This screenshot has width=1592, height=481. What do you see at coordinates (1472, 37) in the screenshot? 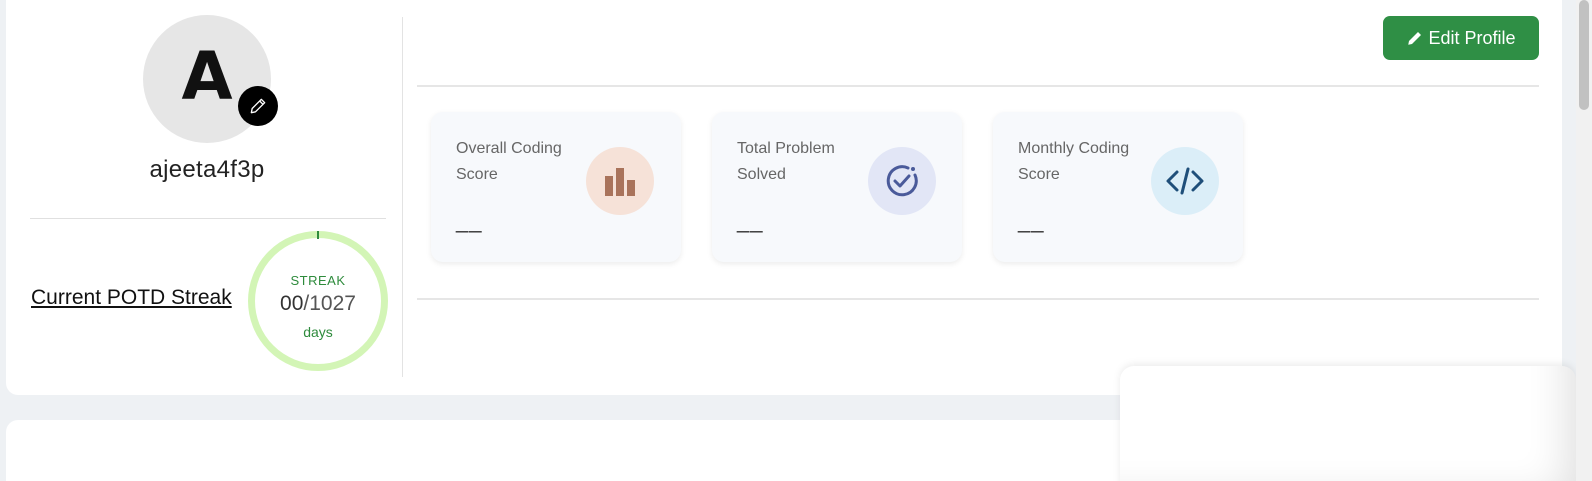
I see `edit-profile-label: Edit Profile` at bounding box center [1472, 37].